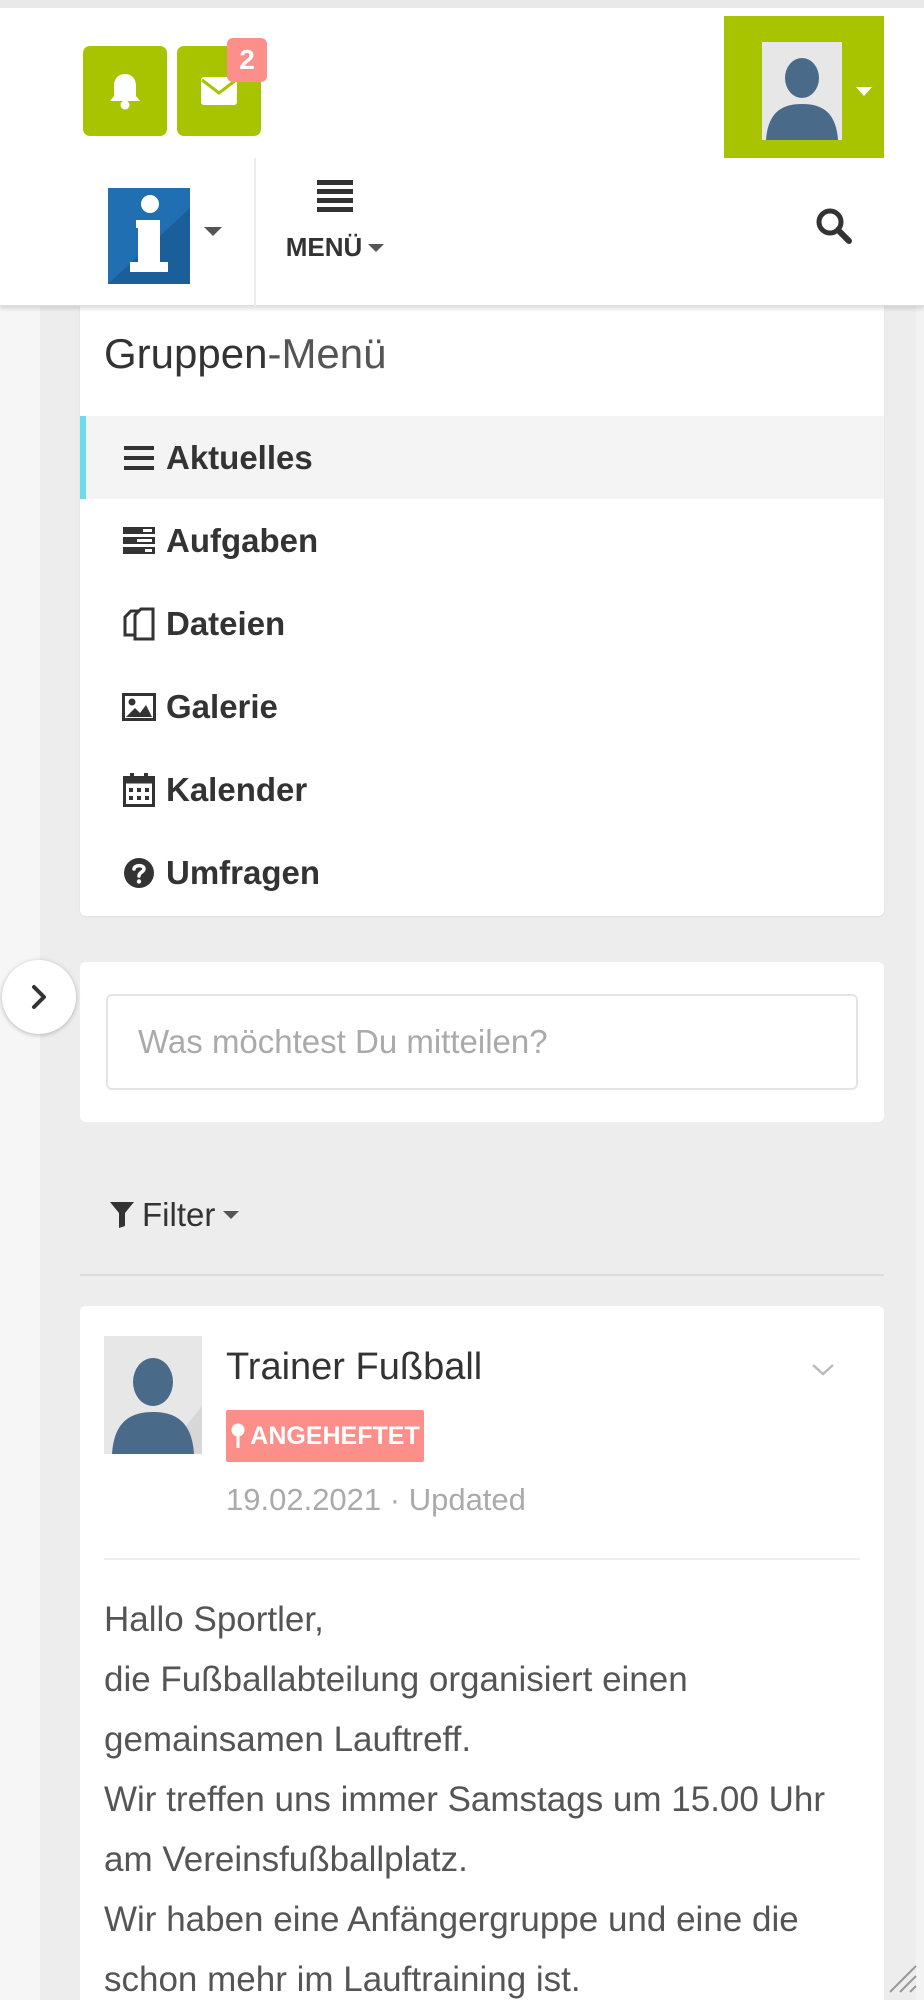 The image size is (924, 2000). What do you see at coordinates (20, 1153) in the screenshot?
I see `left-gutter` at bounding box center [20, 1153].